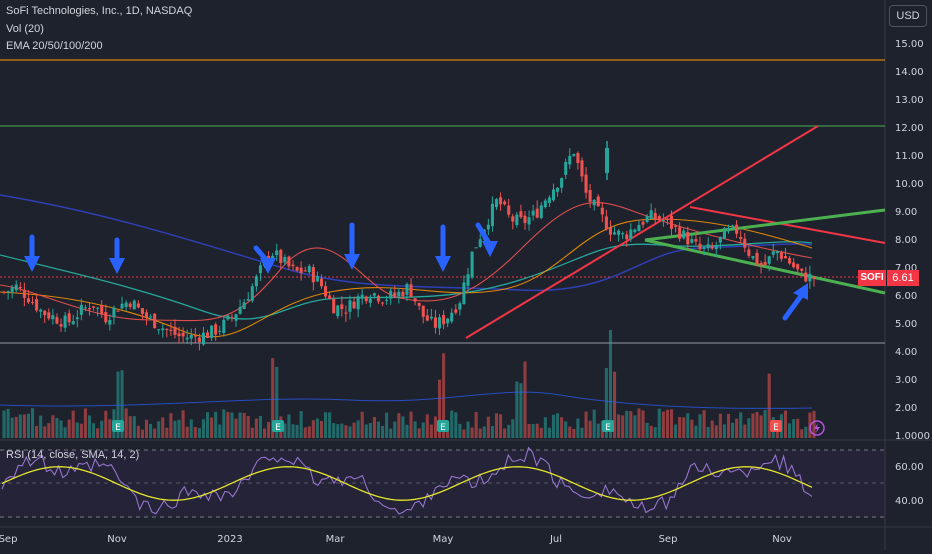 This screenshot has height=554, width=932. I want to click on volume-legend: Vol (20), so click(25, 29).